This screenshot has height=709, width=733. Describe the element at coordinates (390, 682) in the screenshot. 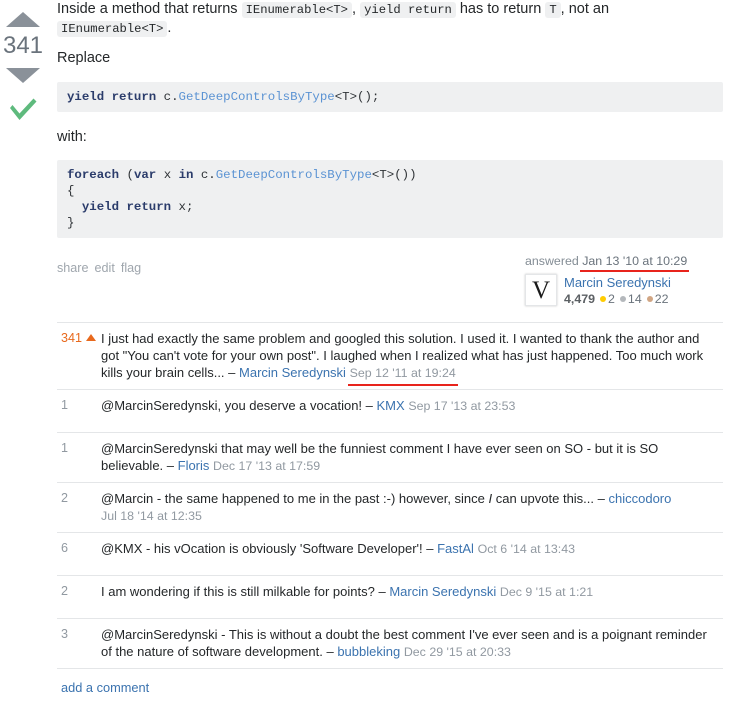

I see `add-comment-row: add a comment` at that location.